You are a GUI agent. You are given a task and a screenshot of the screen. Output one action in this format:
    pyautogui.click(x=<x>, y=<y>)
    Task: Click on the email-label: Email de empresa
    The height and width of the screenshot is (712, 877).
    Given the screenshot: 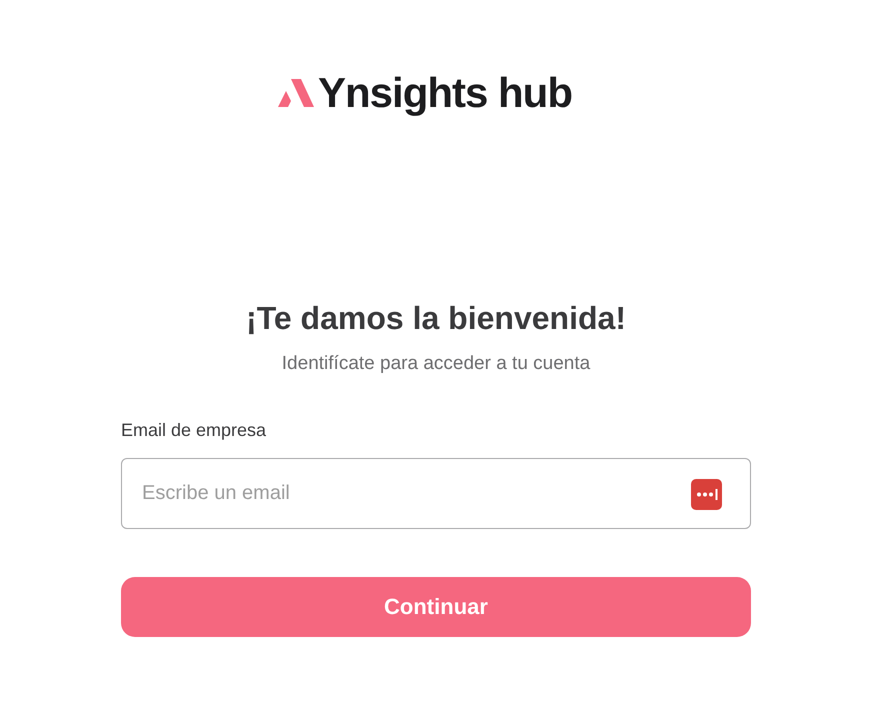 What is the action you would take?
    pyautogui.click(x=194, y=430)
    